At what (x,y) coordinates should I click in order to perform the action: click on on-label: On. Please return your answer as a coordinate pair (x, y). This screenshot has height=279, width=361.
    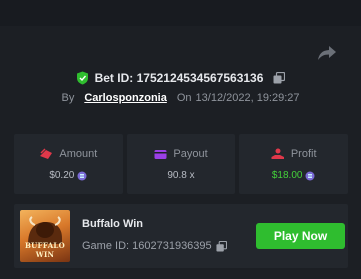
    Looking at the image, I should click on (184, 98).